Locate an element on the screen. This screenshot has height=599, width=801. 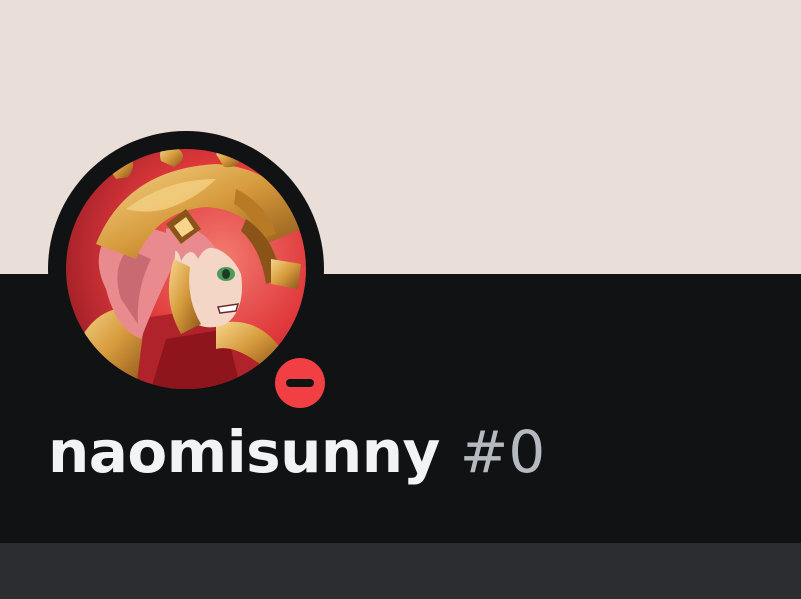
do-not-disturb-icon is located at coordinates (300, 383).